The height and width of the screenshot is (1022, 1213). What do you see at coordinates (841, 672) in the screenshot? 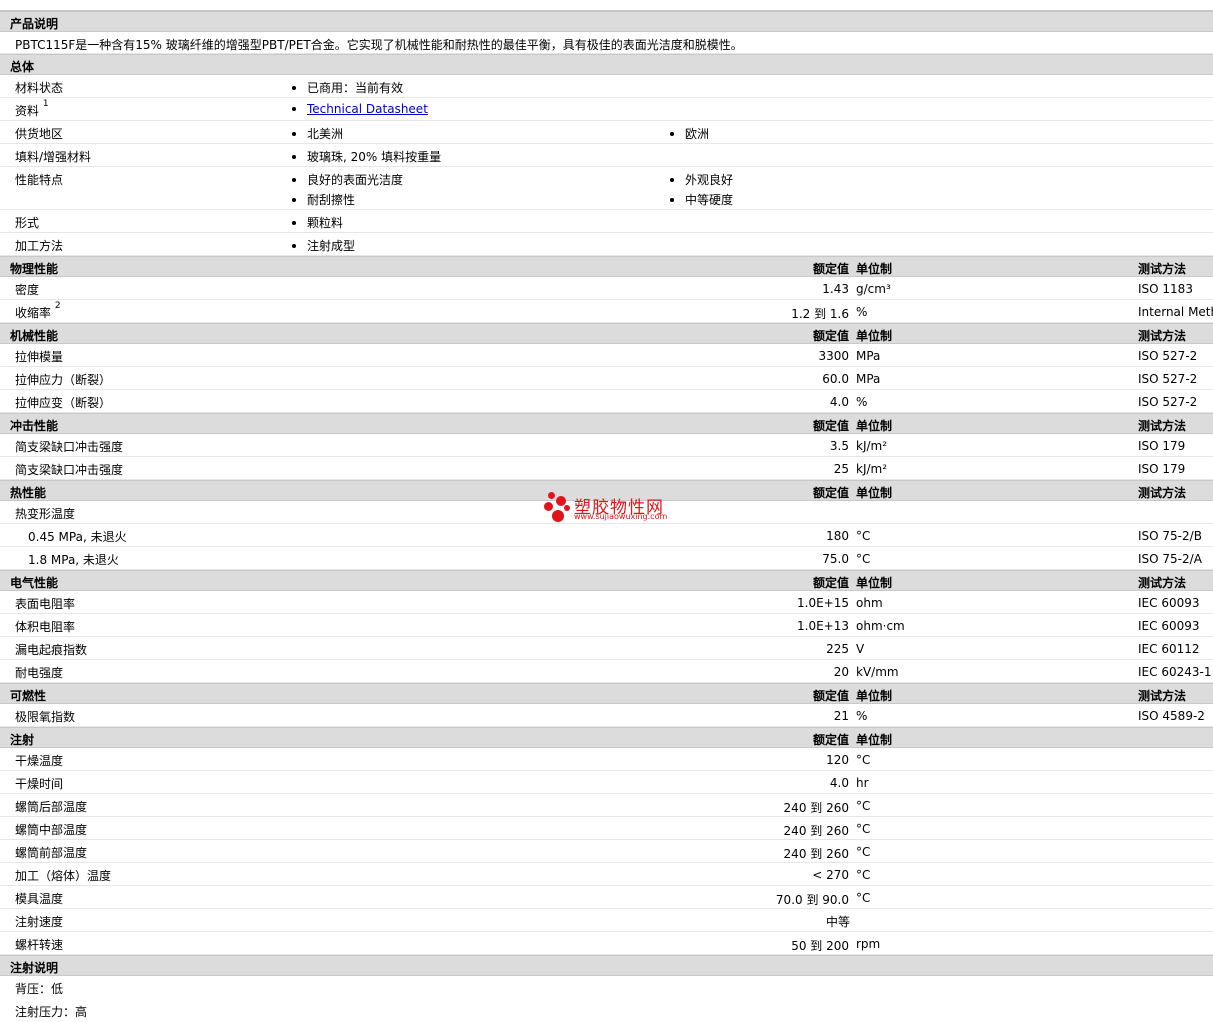
I see `property-value: 20` at bounding box center [841, 672].